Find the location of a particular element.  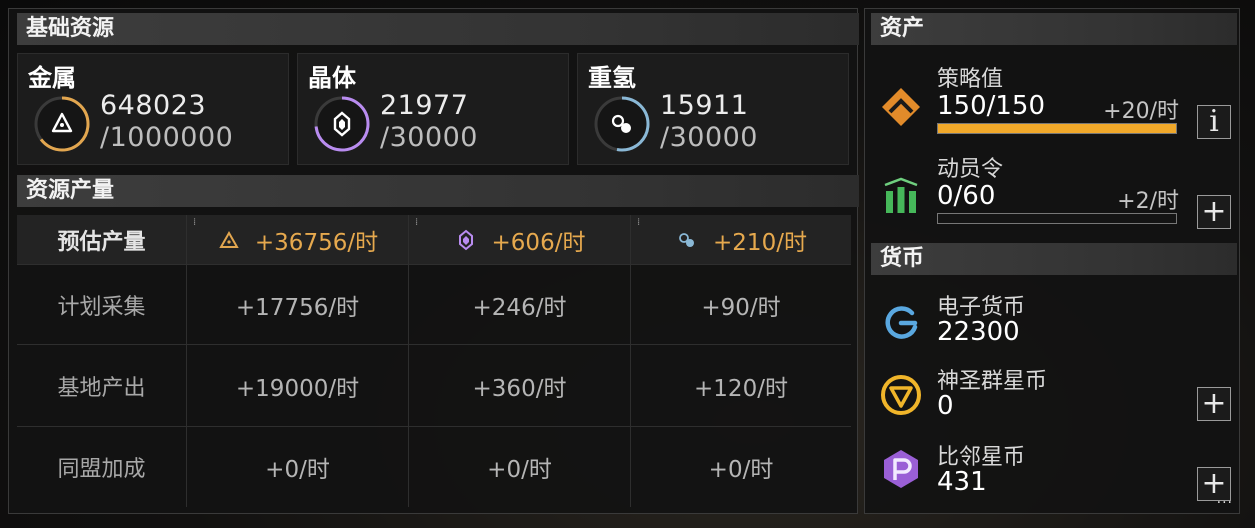

metal-current: 648023 is located at coordinates (153, 105).